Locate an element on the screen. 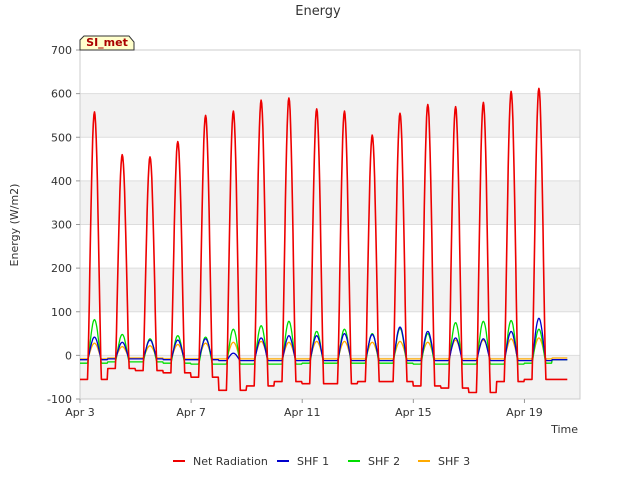 Image resolution: width=640 pixels, height=480 pixels. y-tick-label: 200 is located at coordinates (61, 268).